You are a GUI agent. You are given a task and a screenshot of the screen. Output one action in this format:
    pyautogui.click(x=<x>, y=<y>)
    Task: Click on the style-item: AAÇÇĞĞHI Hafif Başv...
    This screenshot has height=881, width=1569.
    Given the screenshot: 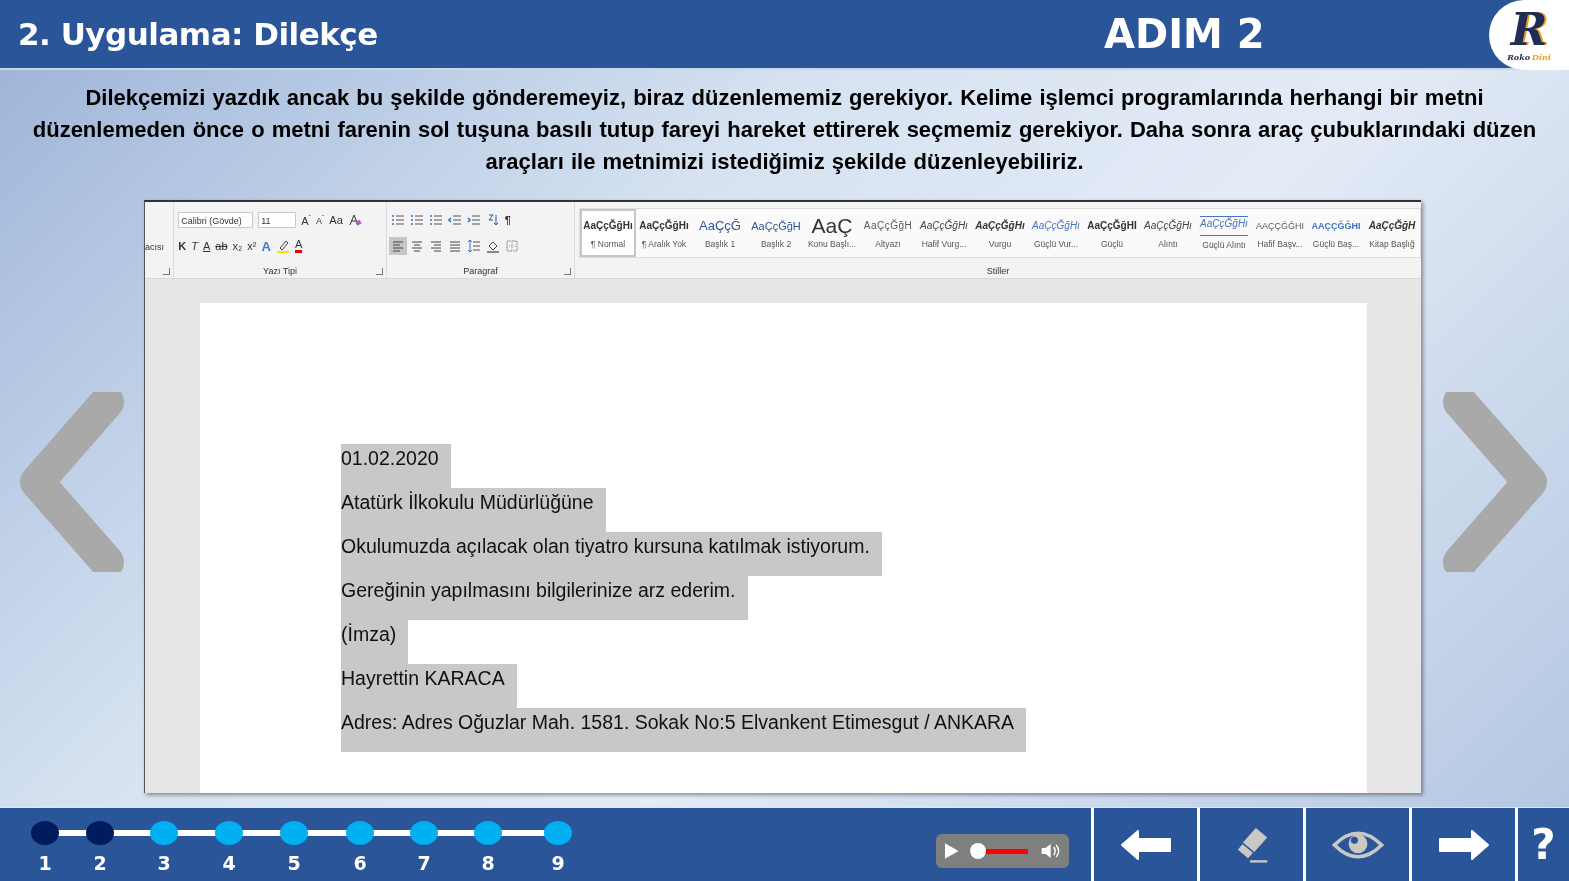 What is the action you would take?
    pyautogui.click(x=1280, y=233)
    